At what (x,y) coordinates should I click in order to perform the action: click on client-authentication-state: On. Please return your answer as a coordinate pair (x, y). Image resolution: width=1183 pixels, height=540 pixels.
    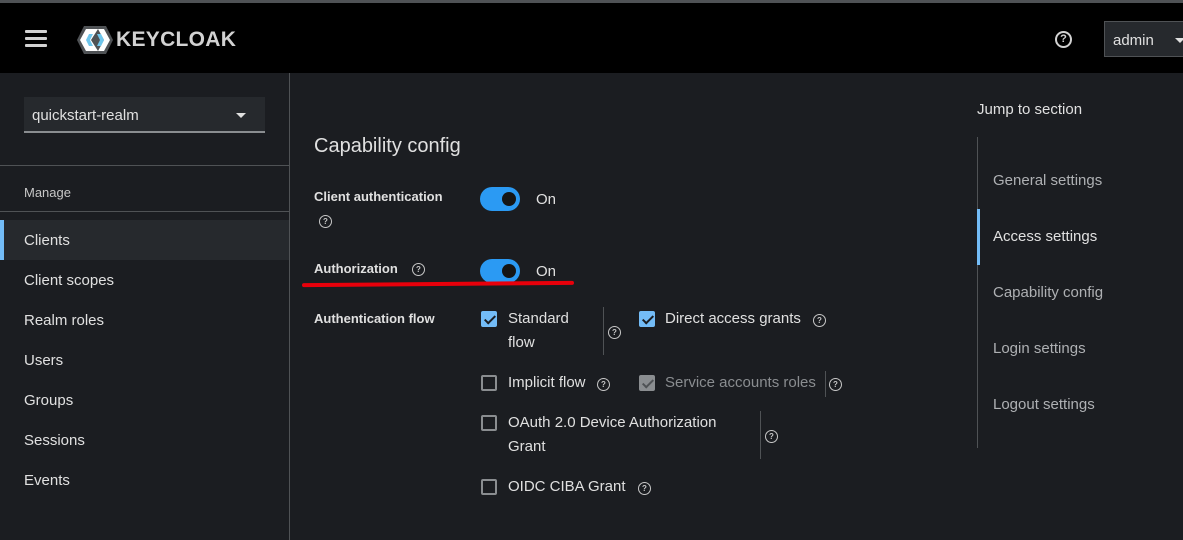
    Looking at the image, I should click on (546, 199).